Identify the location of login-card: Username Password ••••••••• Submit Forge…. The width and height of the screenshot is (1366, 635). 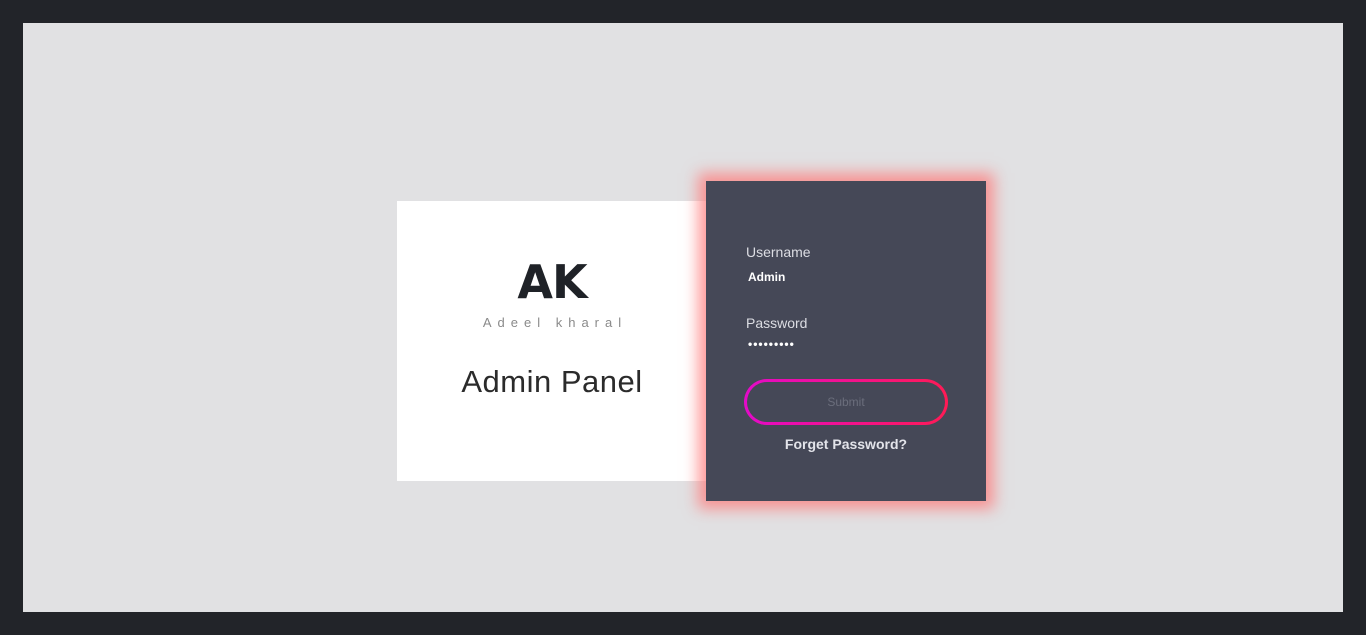
(846, 341).